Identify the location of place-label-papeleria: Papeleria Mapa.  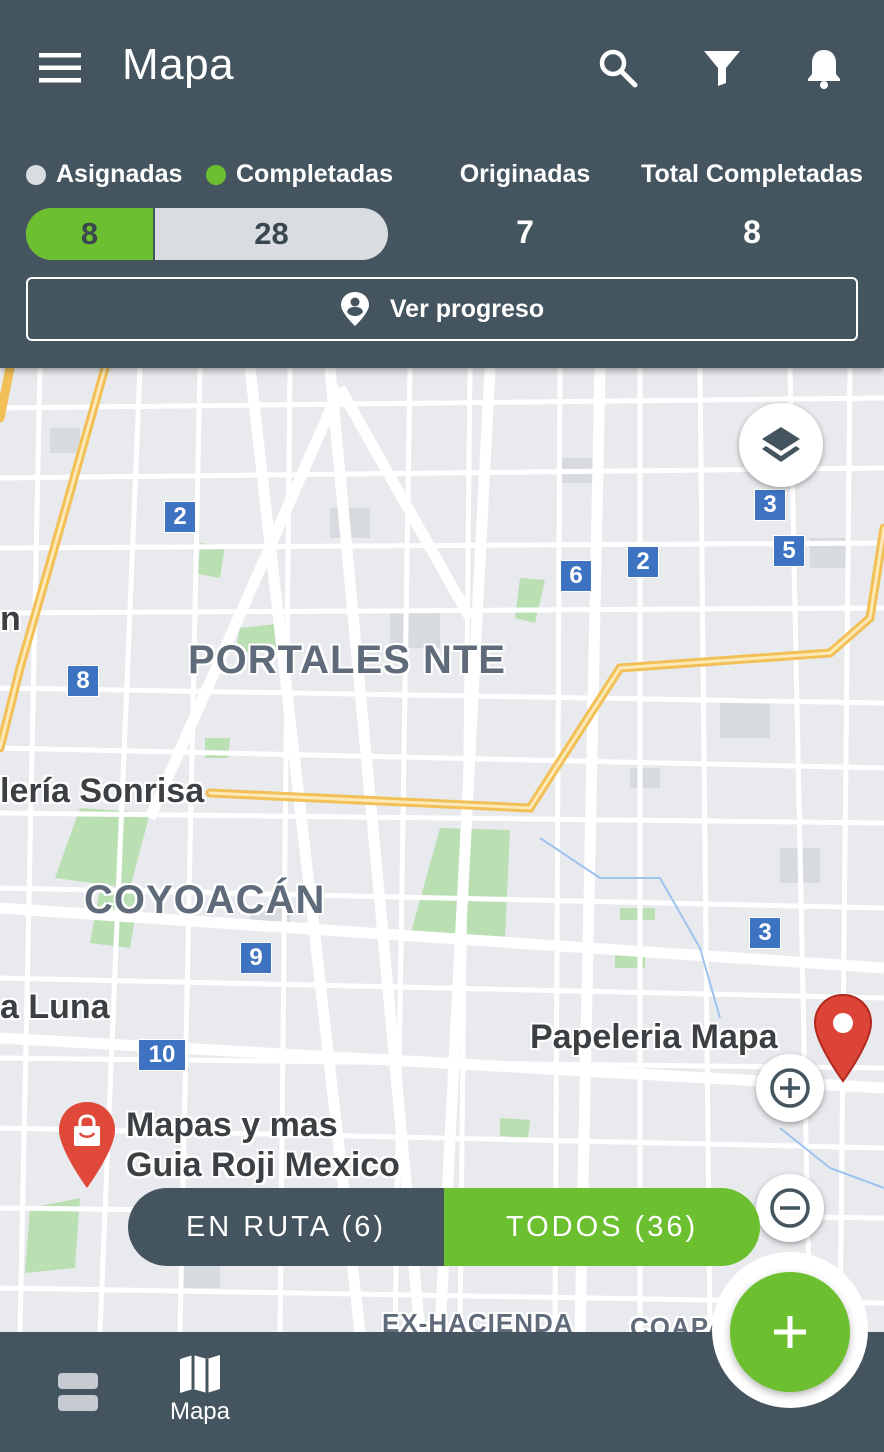
(654, 1037).